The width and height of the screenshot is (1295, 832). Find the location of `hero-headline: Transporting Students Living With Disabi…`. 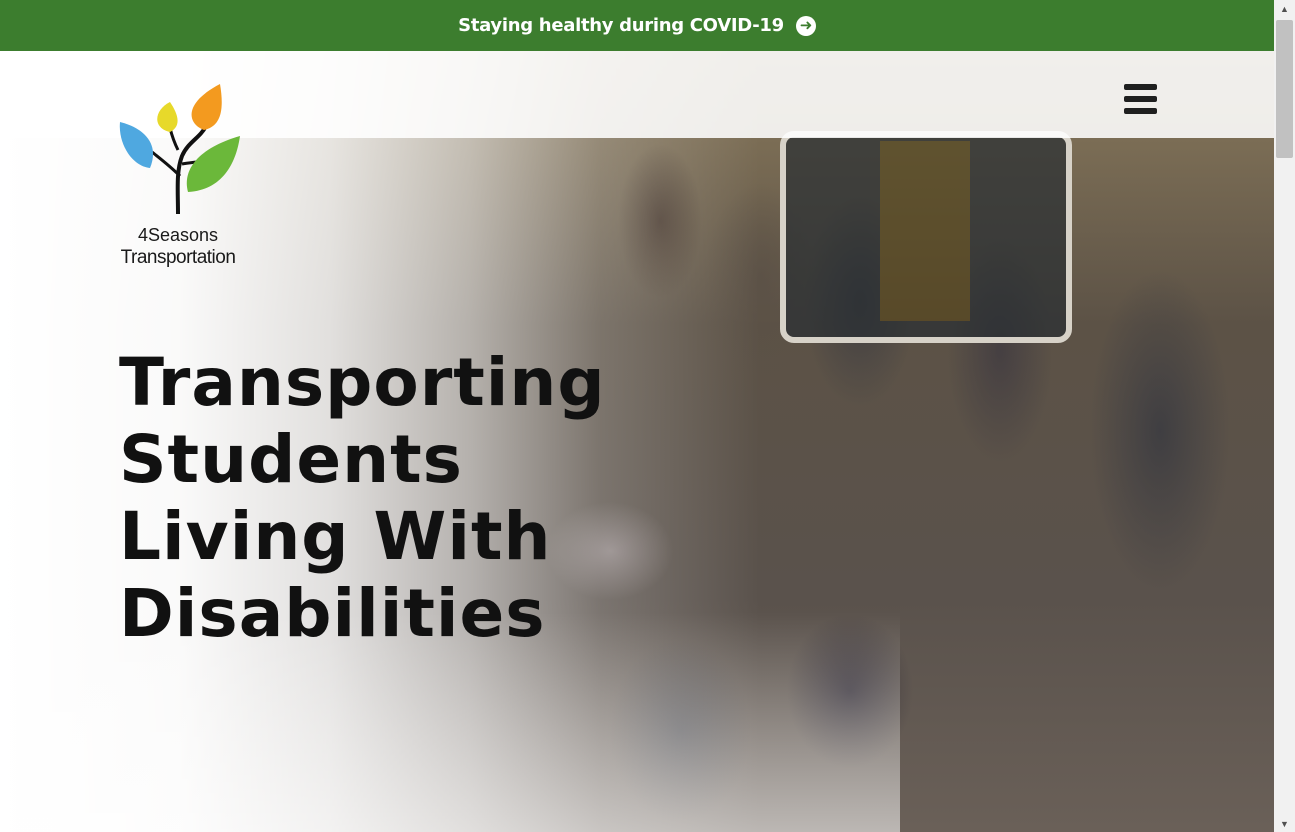

hero-headline: Transporting Students Living With Disabi… is located at coordinates (362, 498).